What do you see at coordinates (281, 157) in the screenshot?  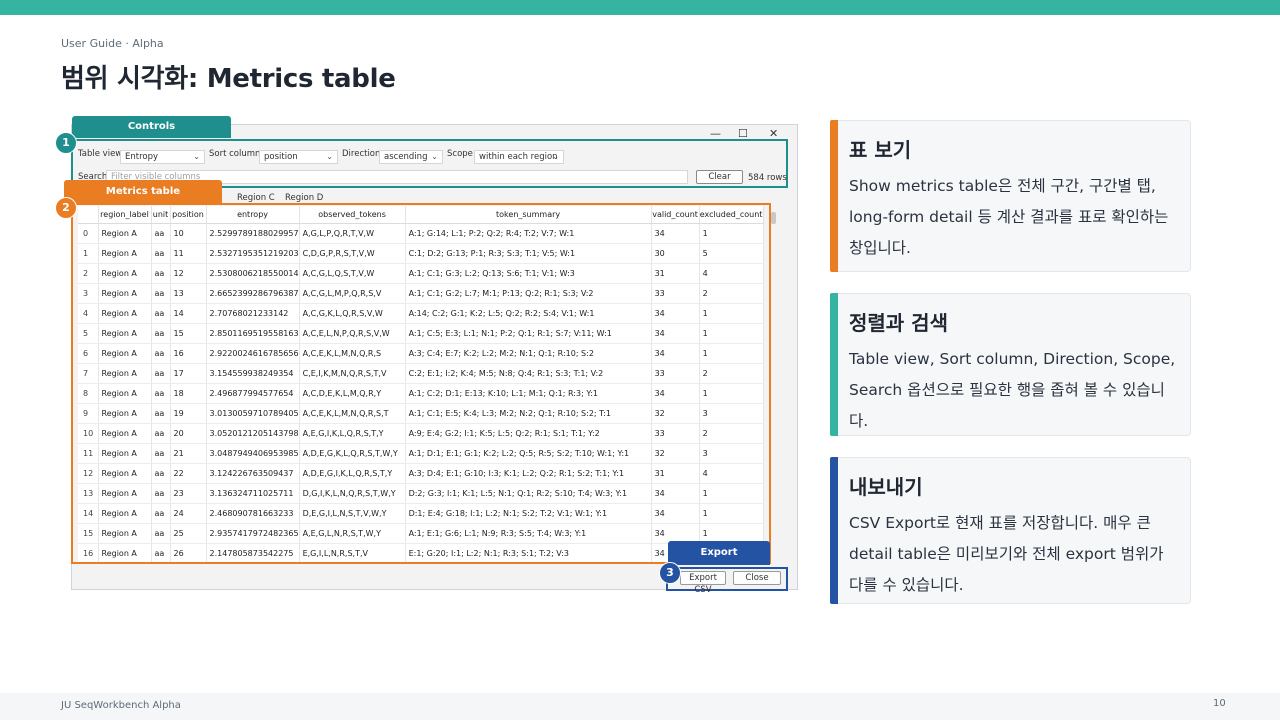 I see `sort-column-value: position` at bounding box center [281, 157].